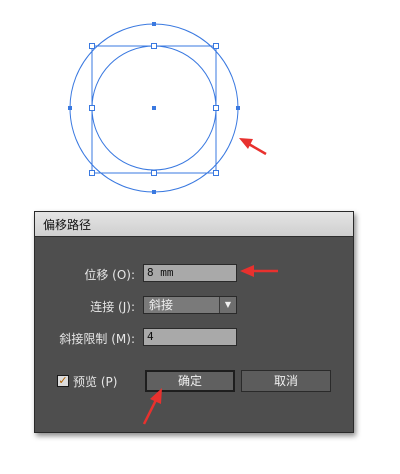 The height and width of the screenshot is (474, 400). I want to click on cancel-button: 取消, so click(286, 381).